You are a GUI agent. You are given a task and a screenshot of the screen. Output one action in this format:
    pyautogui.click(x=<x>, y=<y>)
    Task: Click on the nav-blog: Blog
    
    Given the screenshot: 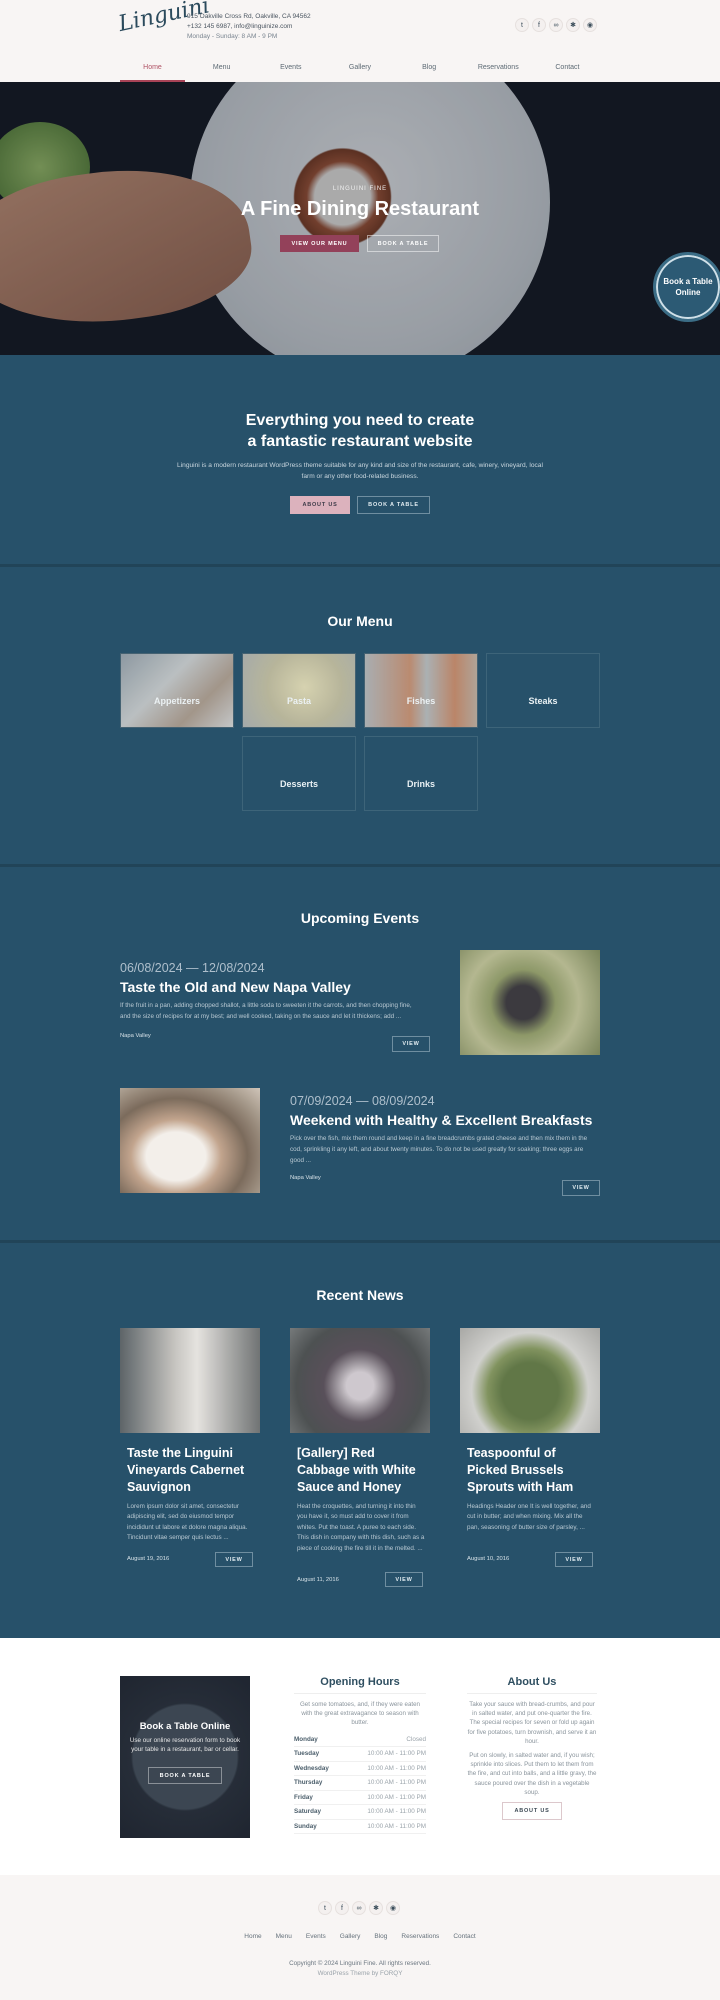 What is the action you would take?
    pyautogui.click(x=429, y=71)
    